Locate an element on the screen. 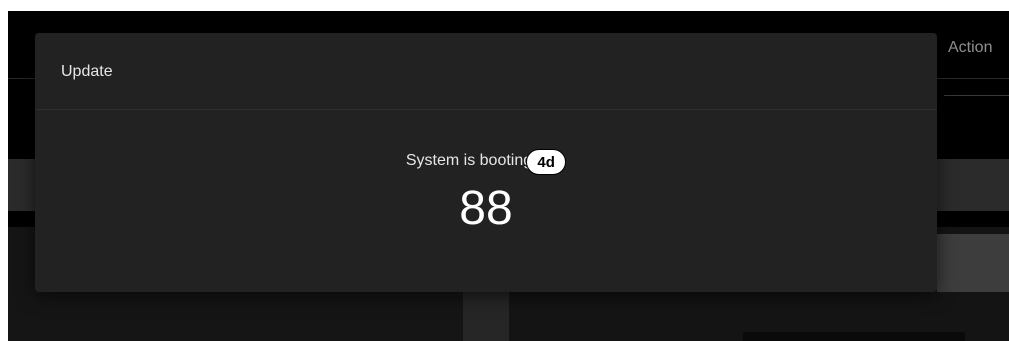 The image size is (1009, 341). status-row: System is booting 4d is located at coordinates (486, 161).